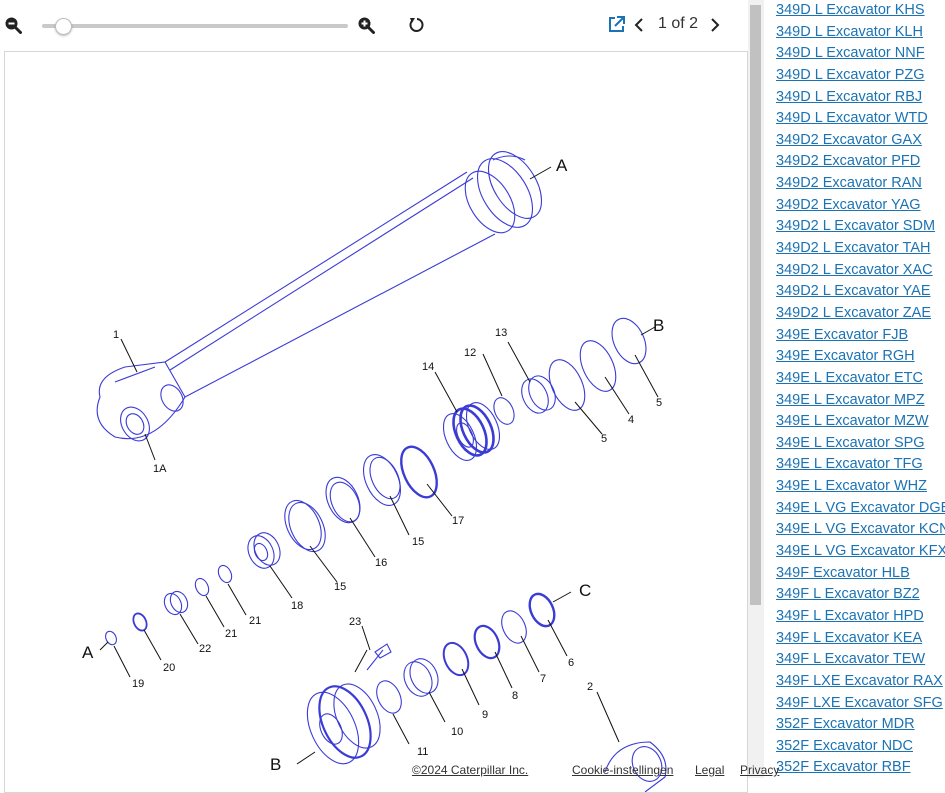  I want to click on model-link: 349D2 L Excavator XAC, so click(854, 270).